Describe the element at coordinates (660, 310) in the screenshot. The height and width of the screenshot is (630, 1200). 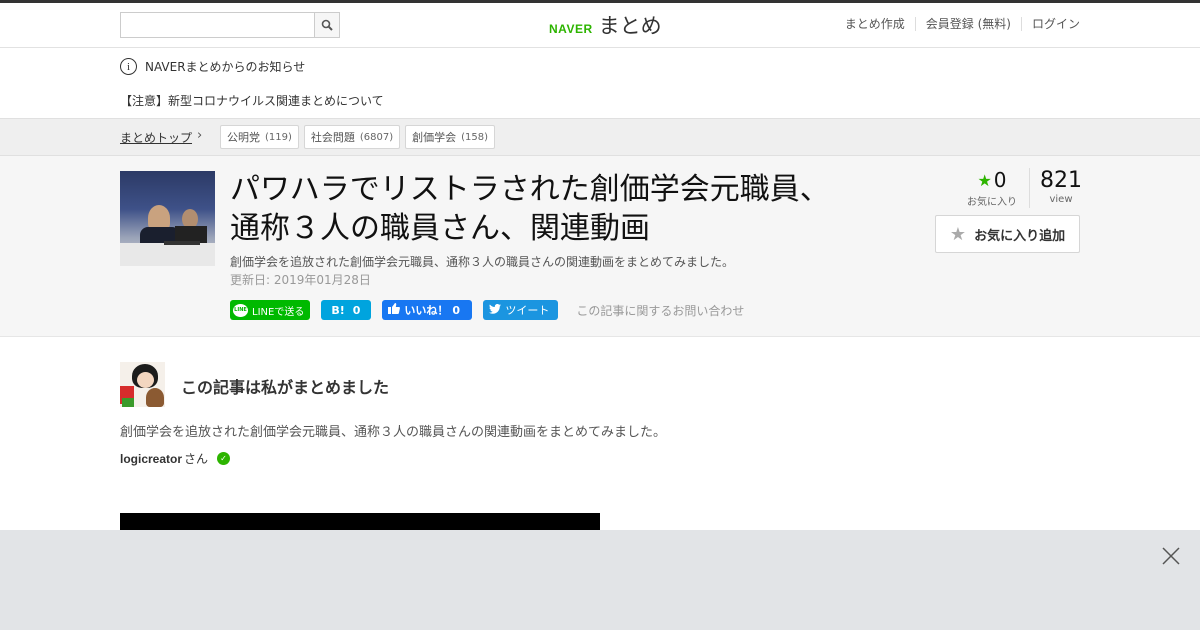
I see `contact-link: この記事に関するお問い合わせ` at that location.